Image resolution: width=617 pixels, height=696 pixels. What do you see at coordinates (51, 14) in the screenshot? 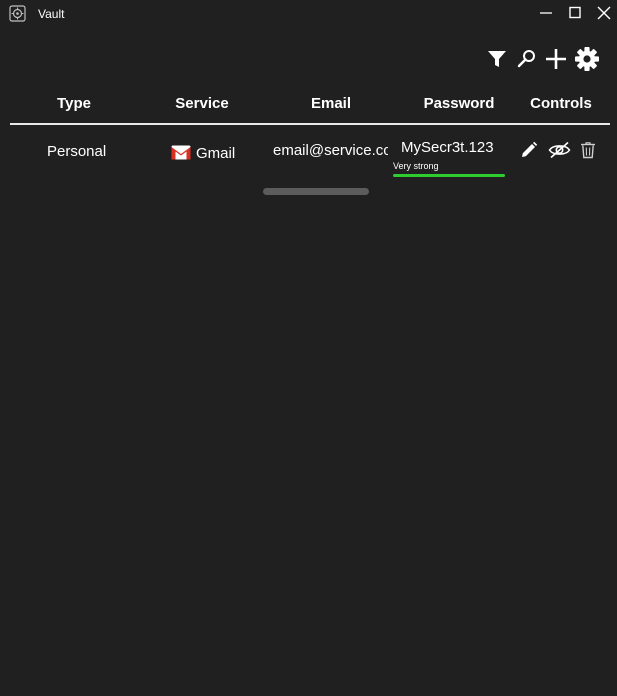
I see `window-title: Vault` at bounding box center [51, 14].